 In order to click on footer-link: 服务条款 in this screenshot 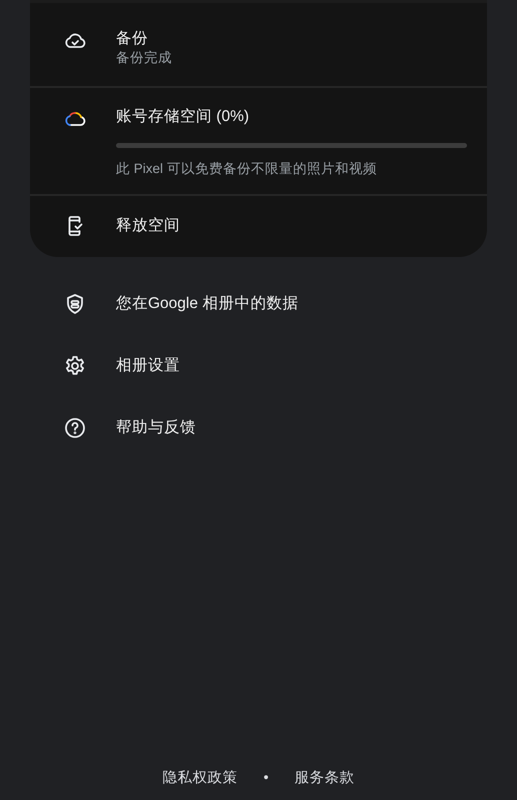, I will do `click(324, 779)`.